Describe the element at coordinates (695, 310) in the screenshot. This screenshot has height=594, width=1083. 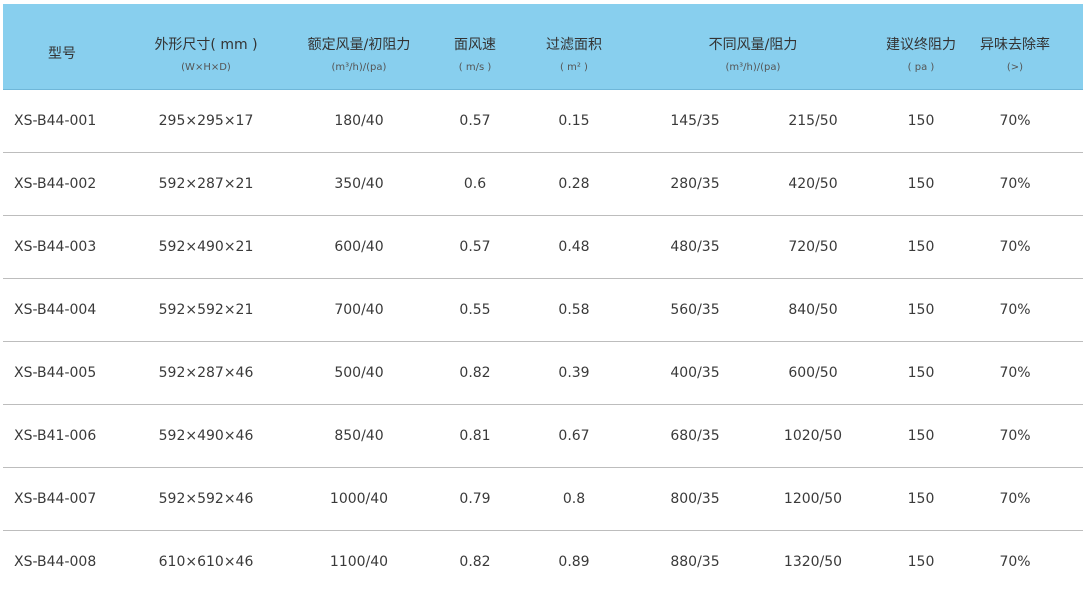
I see `cell-flow-1: 560/35` at that location.